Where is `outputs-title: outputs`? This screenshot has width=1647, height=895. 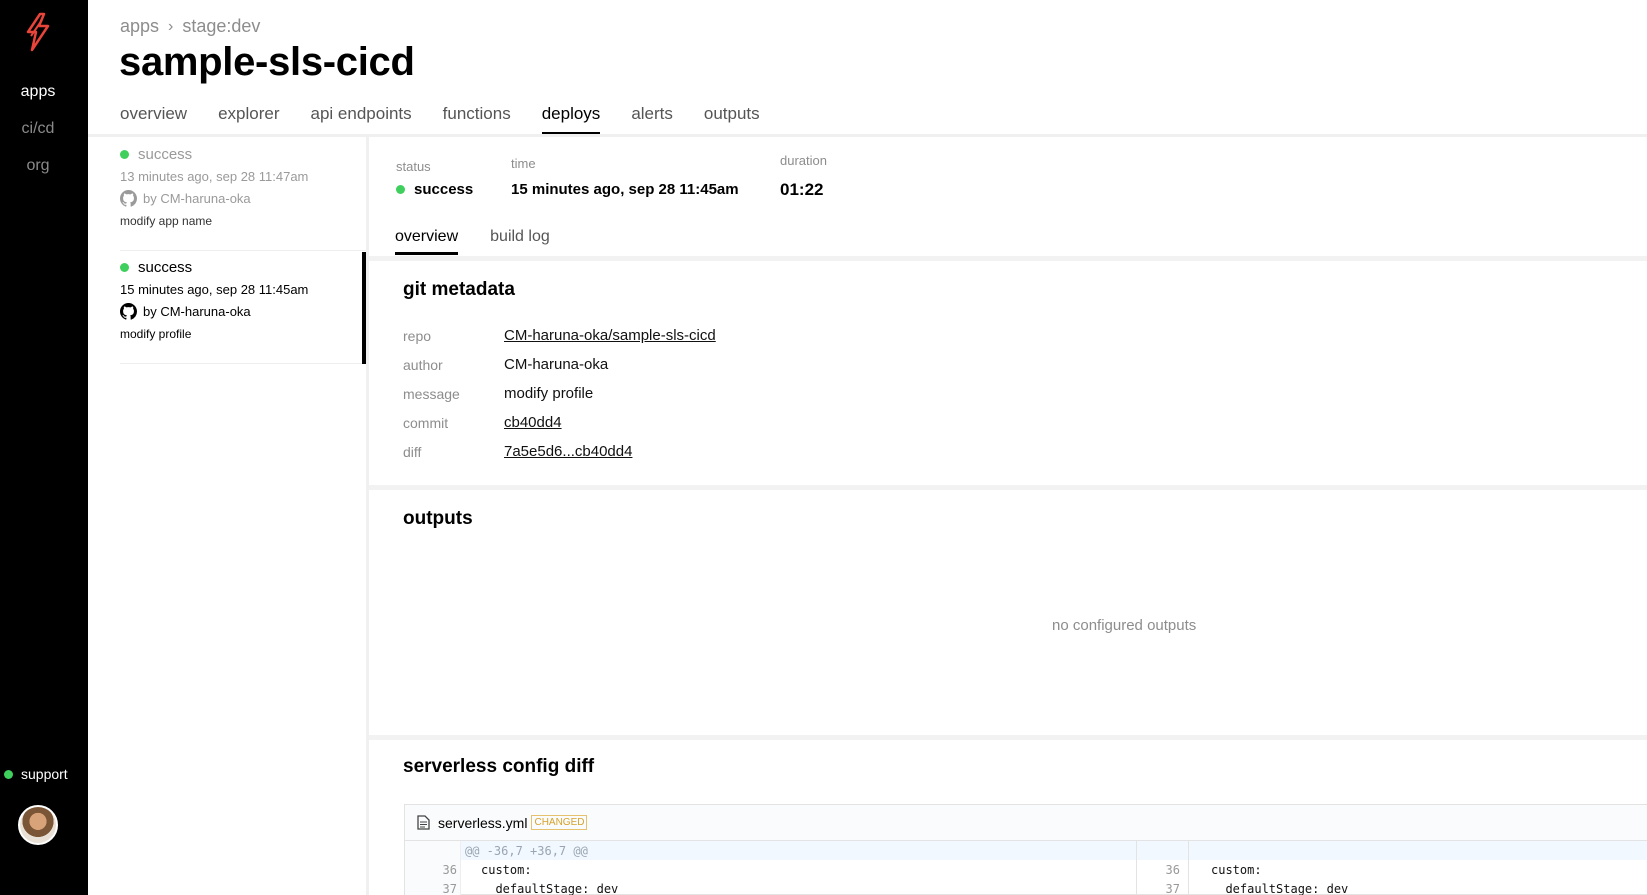 outputs-title: outputs is located at coordinates (438, 518).